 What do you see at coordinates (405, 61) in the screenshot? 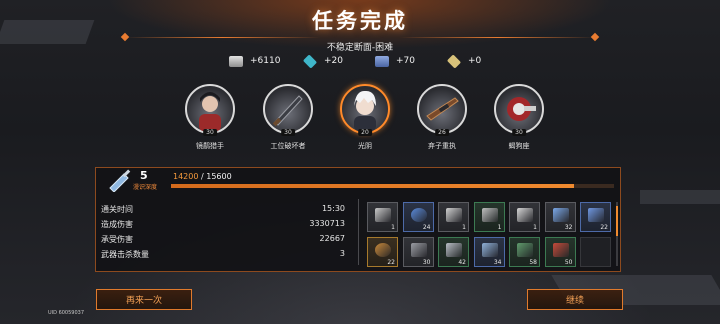
I see `reward-value: +70` at bounding box center [405, 61].